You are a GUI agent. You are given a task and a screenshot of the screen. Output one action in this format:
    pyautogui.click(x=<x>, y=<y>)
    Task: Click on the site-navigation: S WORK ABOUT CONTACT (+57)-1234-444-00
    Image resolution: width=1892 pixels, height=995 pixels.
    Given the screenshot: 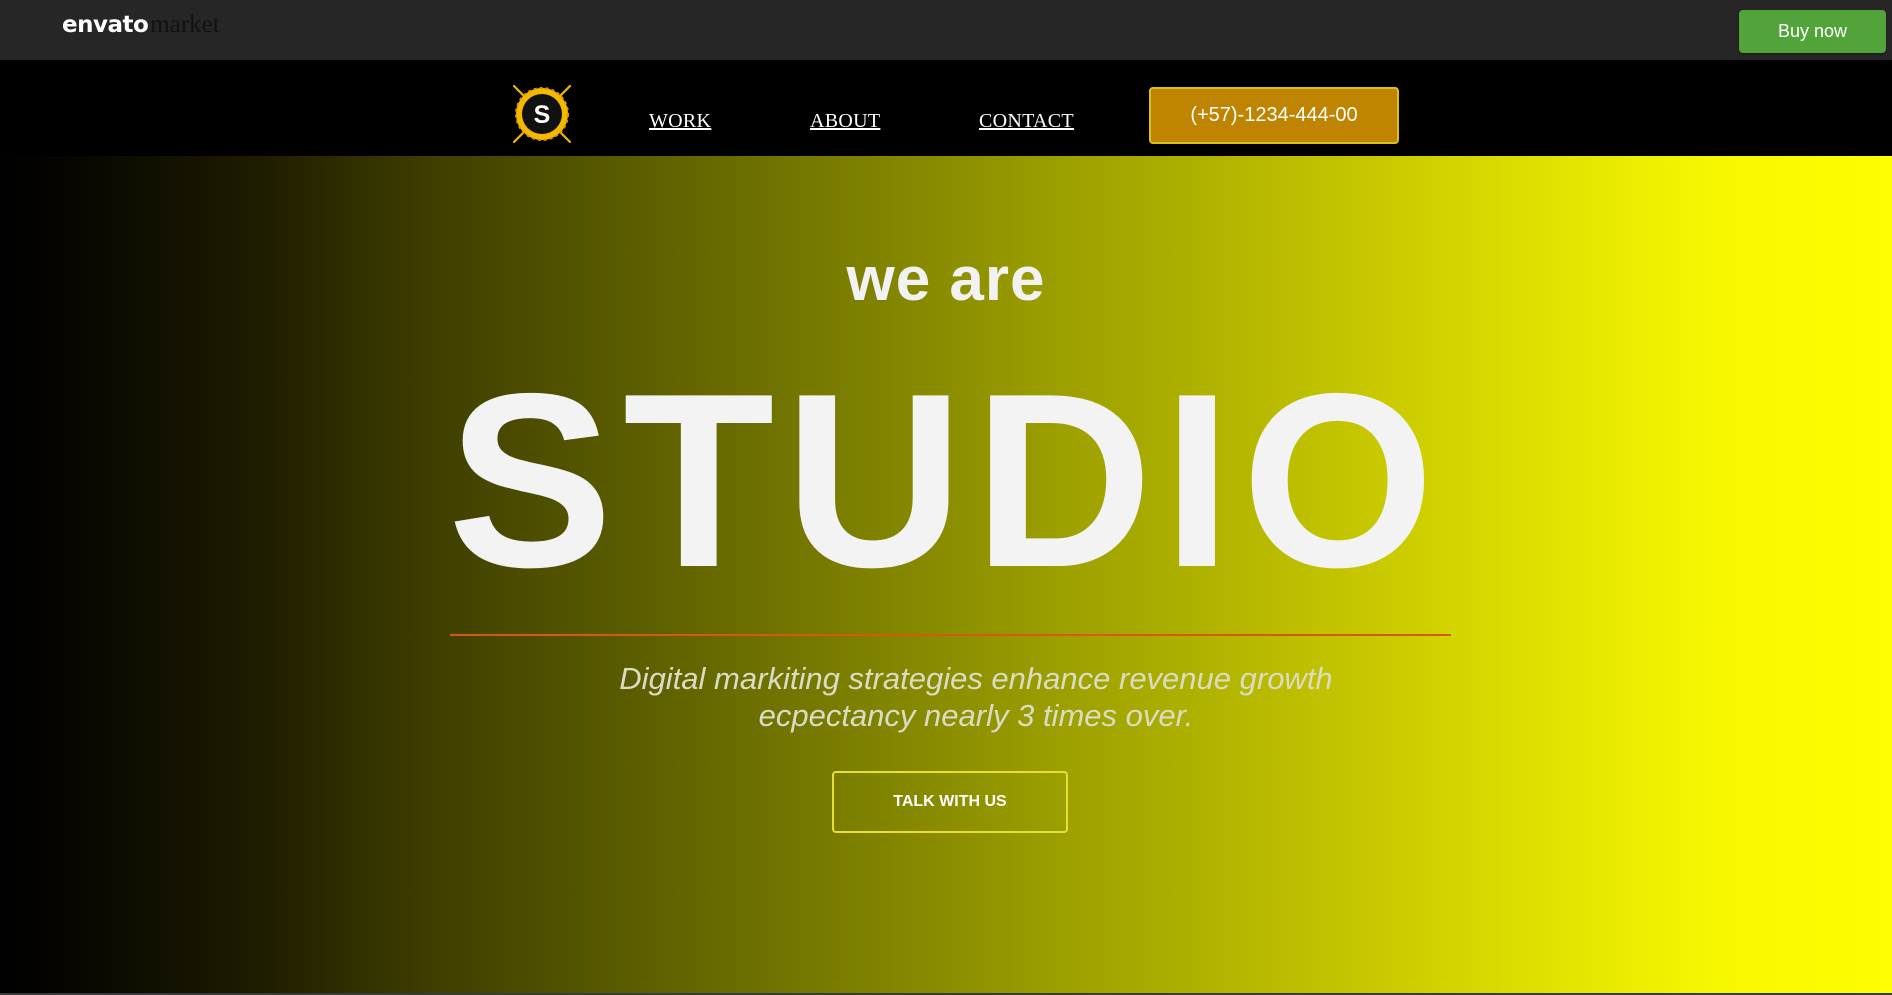 What is the action you would take?
    pyautogui.click(x=946, y=108)
    